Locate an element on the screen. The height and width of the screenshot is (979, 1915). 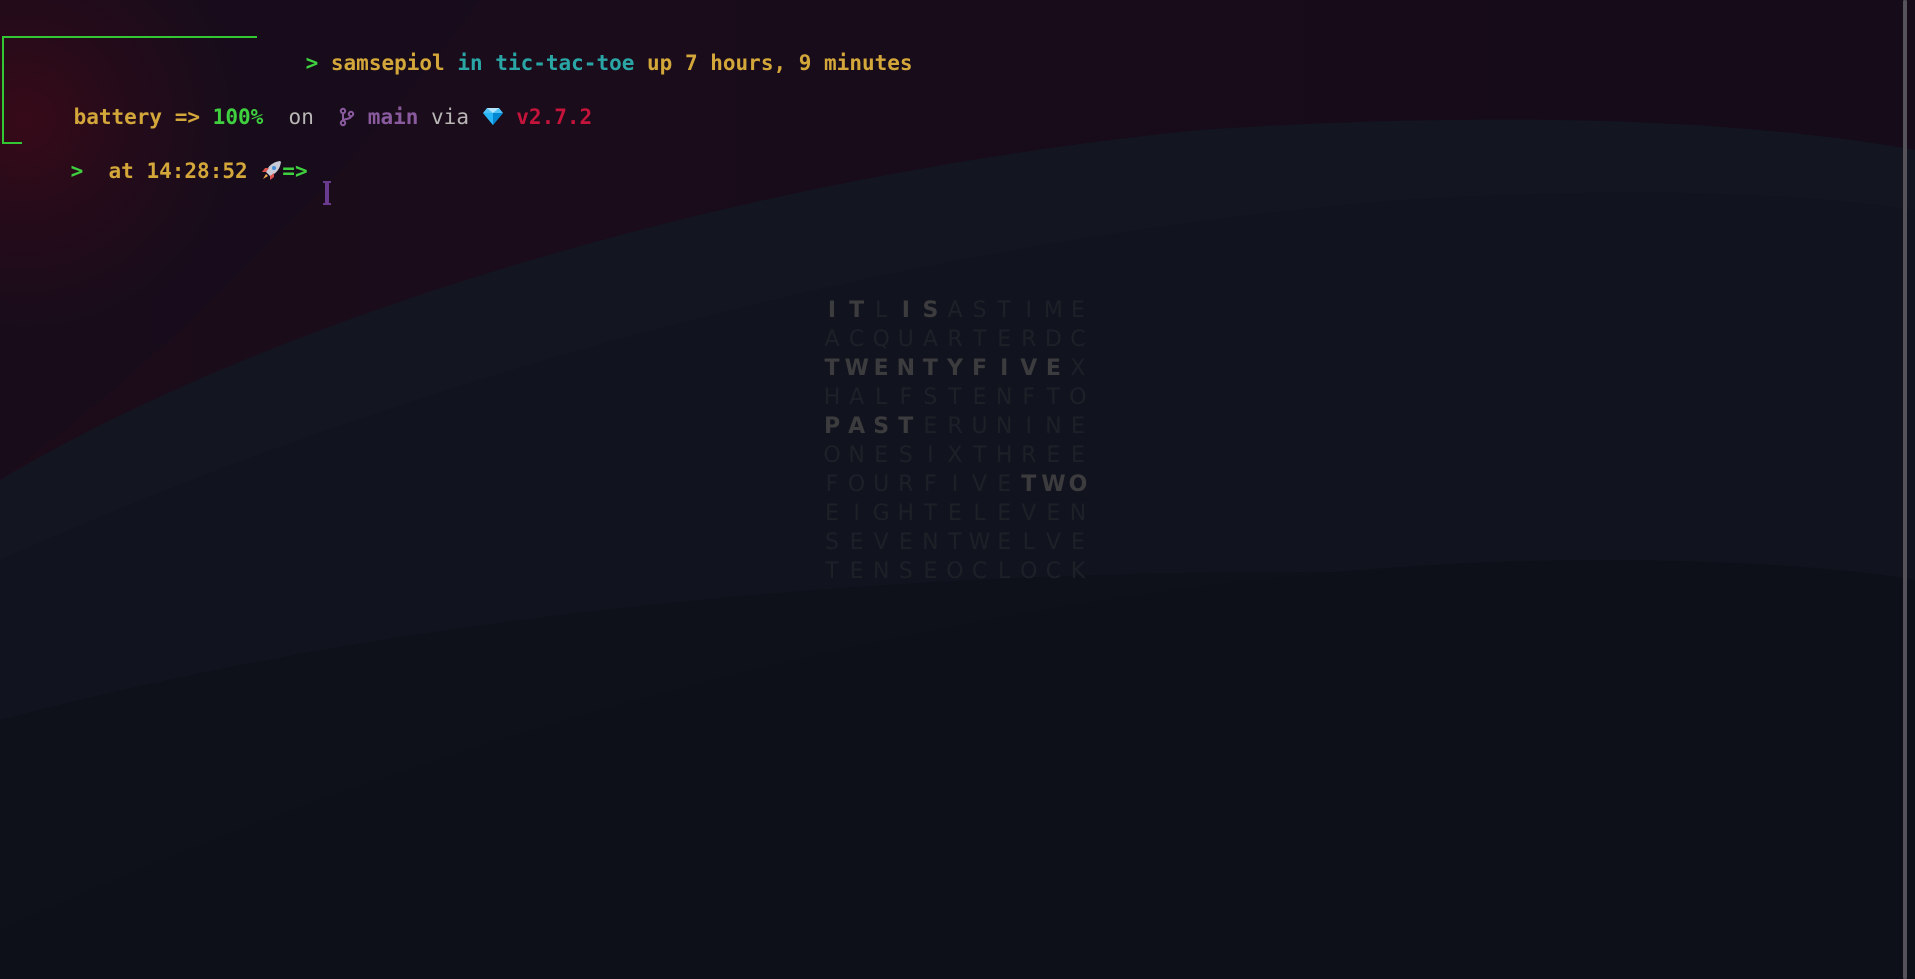
scrollbar-thumb is located at coordinates (1905, 489).